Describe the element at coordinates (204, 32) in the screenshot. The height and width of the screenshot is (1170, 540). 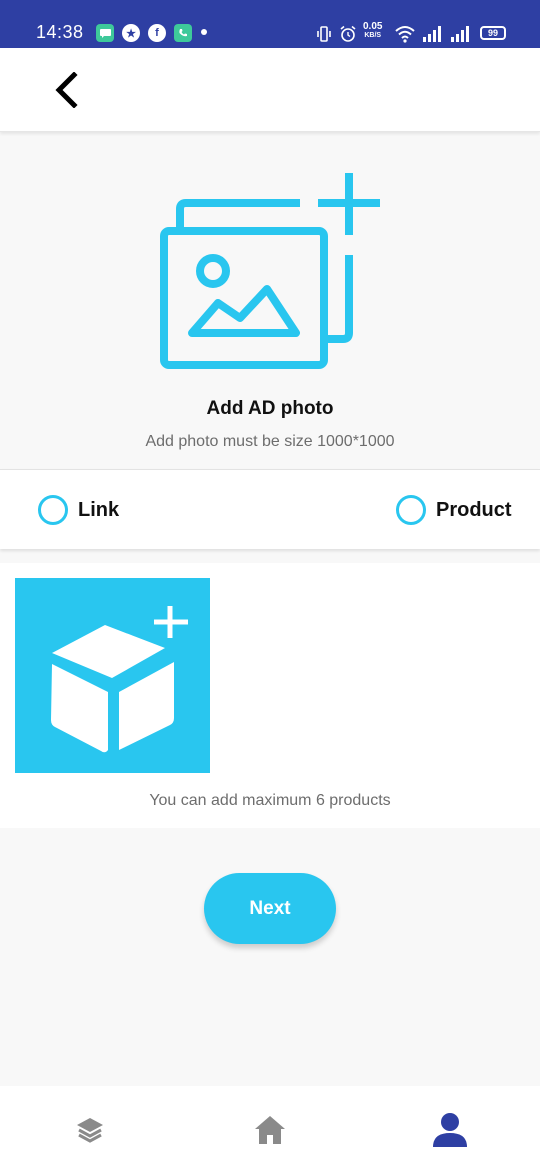
I see `more-notifications-dot` at that location.